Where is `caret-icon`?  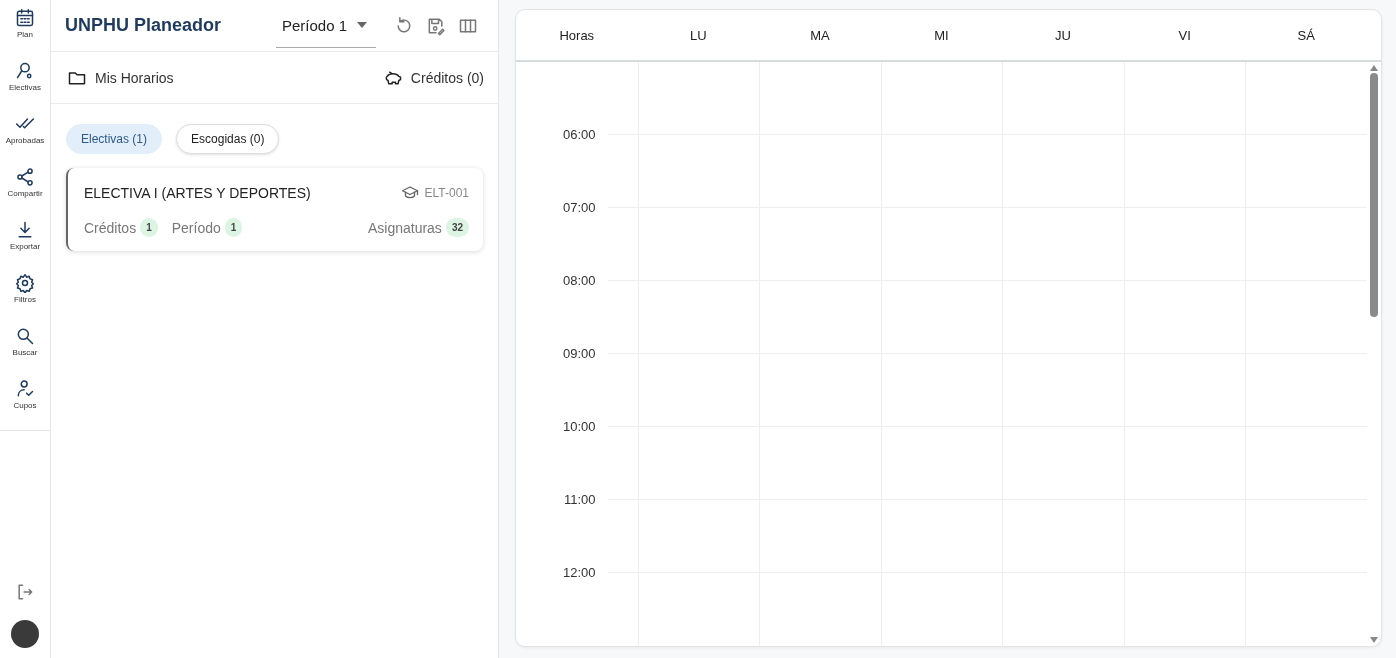 caret-icon is located at coordinates (362, 25).